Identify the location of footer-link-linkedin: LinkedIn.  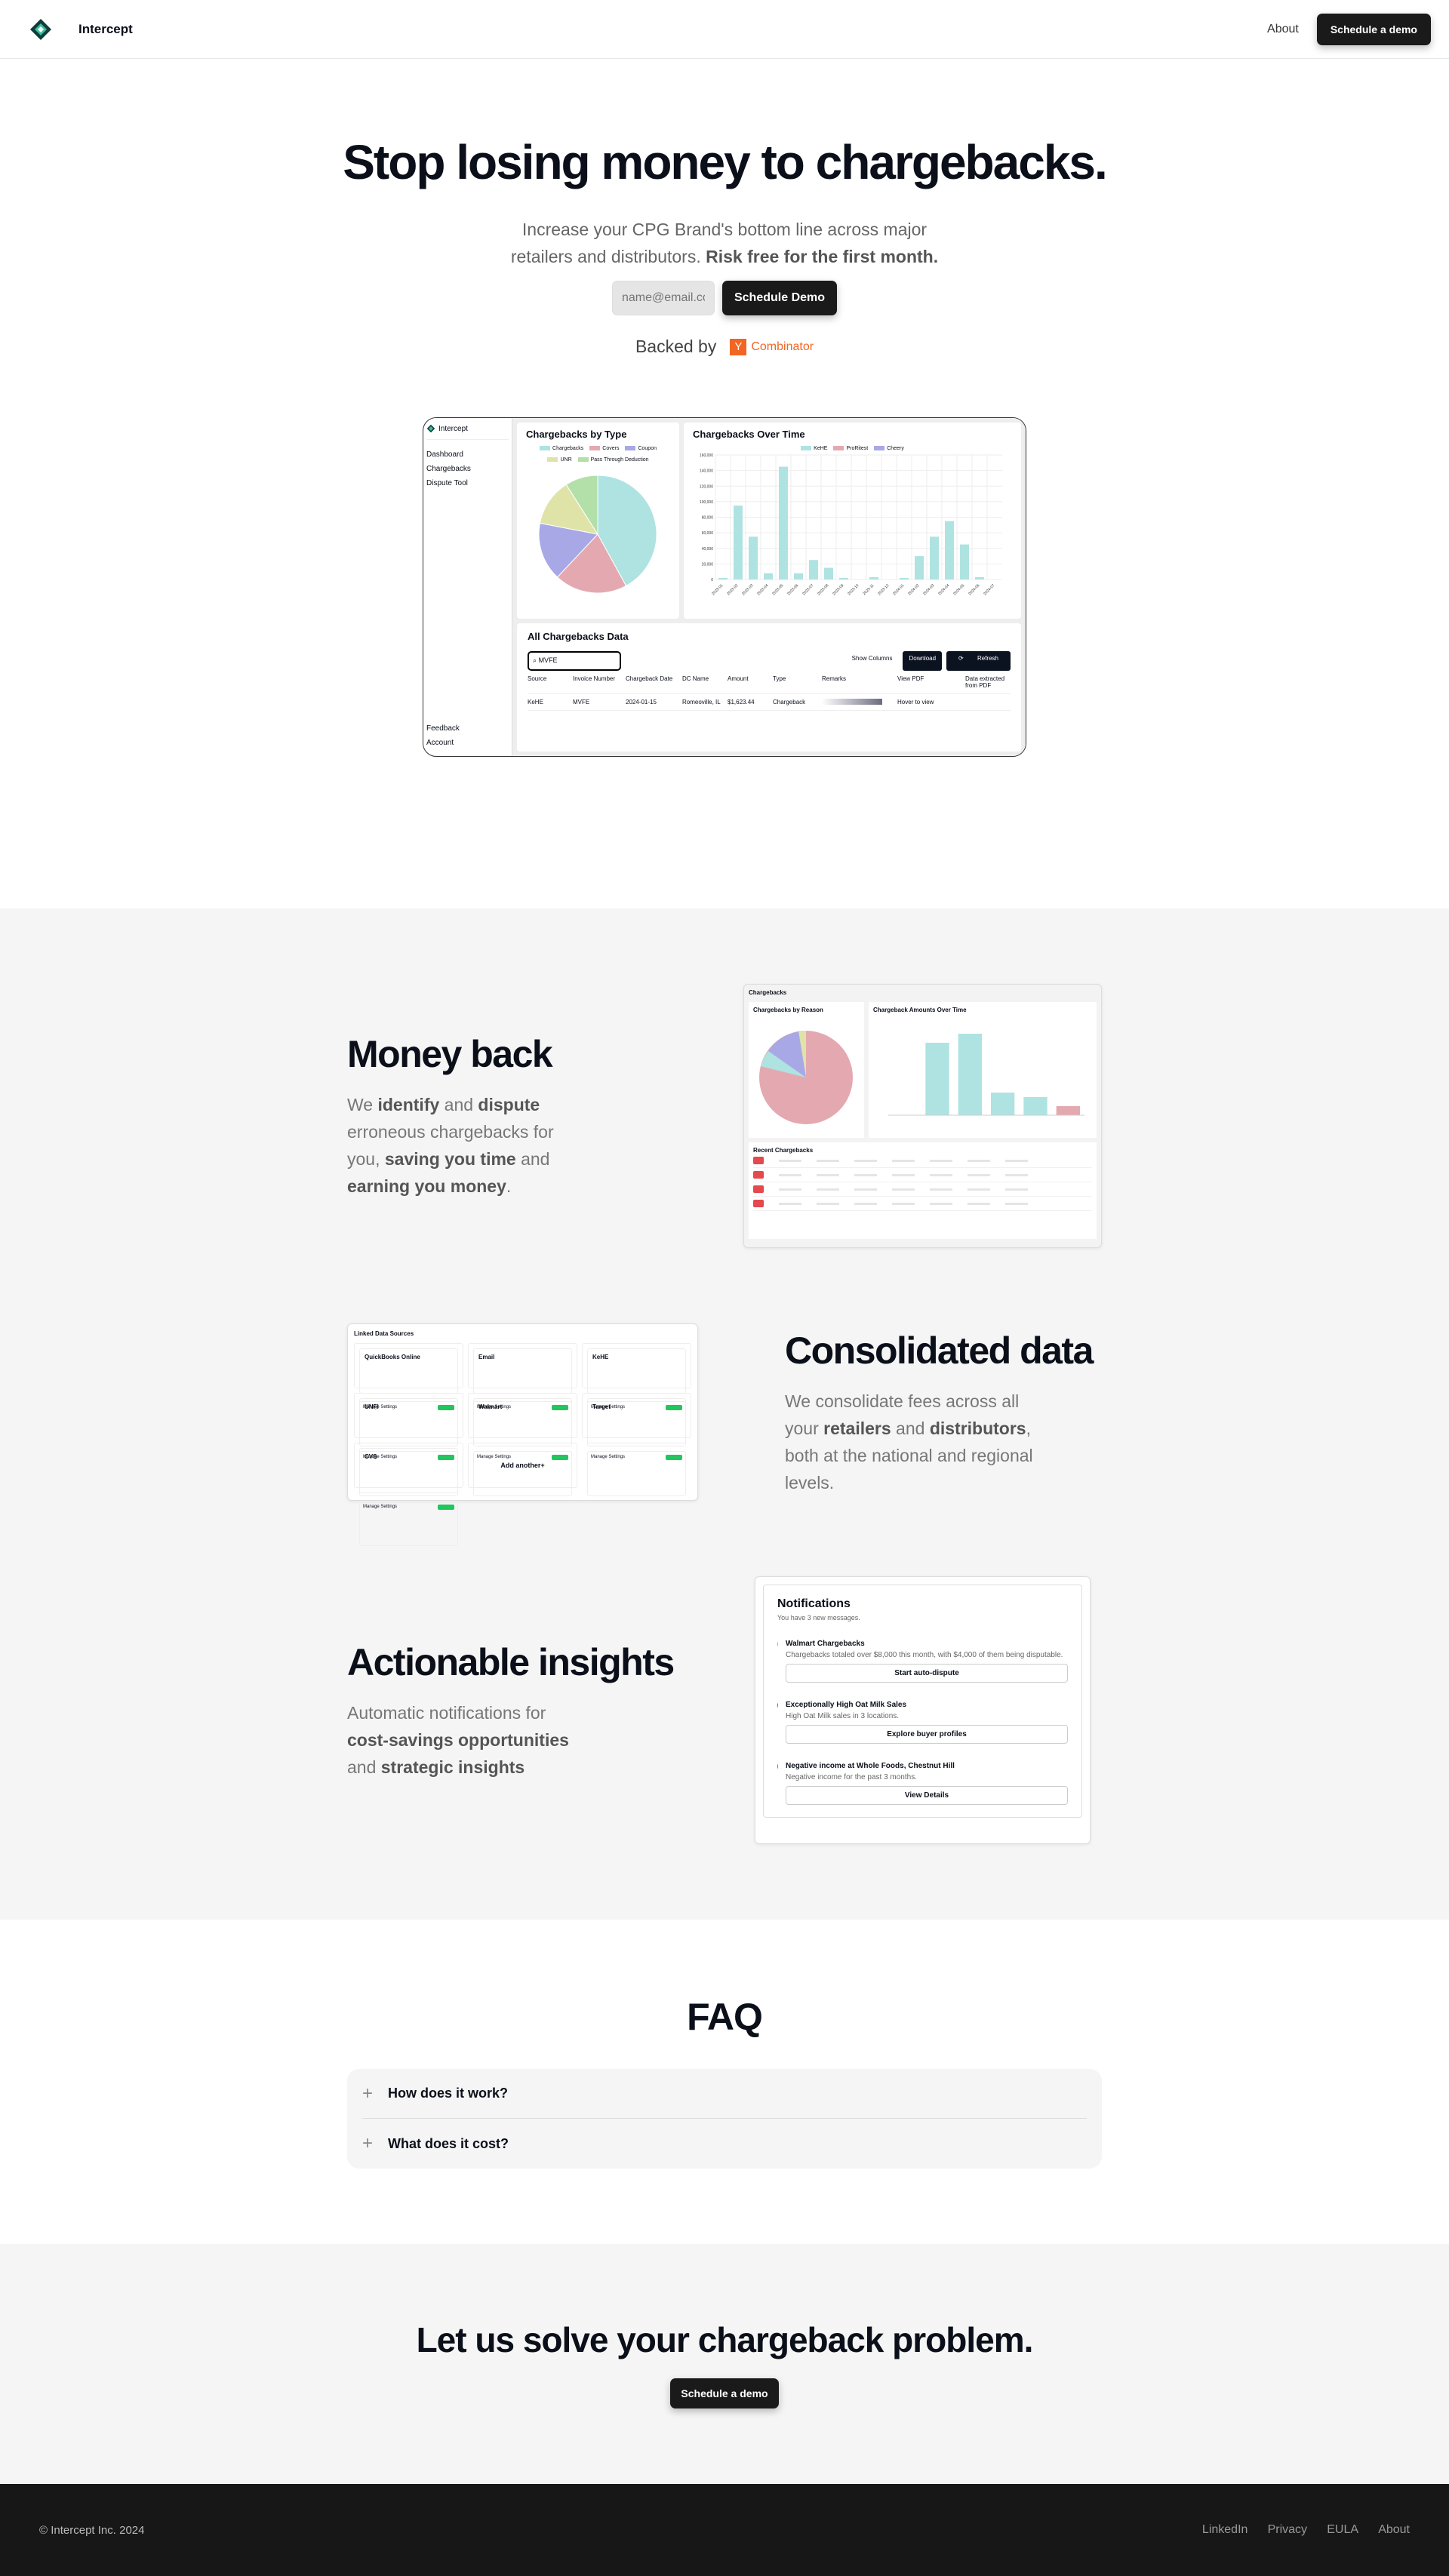
(1225, 2529).